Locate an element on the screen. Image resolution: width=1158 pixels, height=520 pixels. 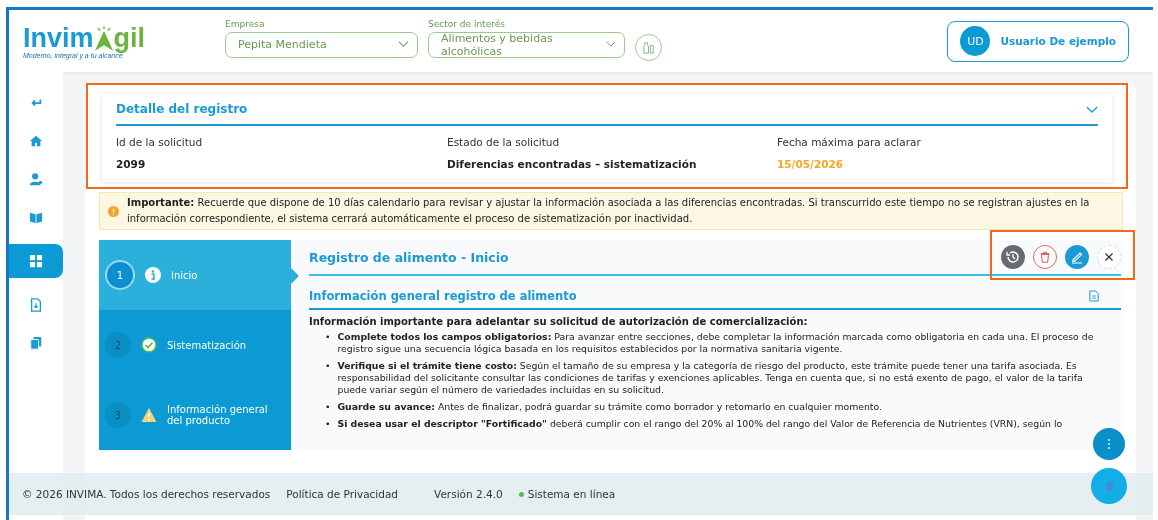
trash-icon is located at coordinates (1045, 257).